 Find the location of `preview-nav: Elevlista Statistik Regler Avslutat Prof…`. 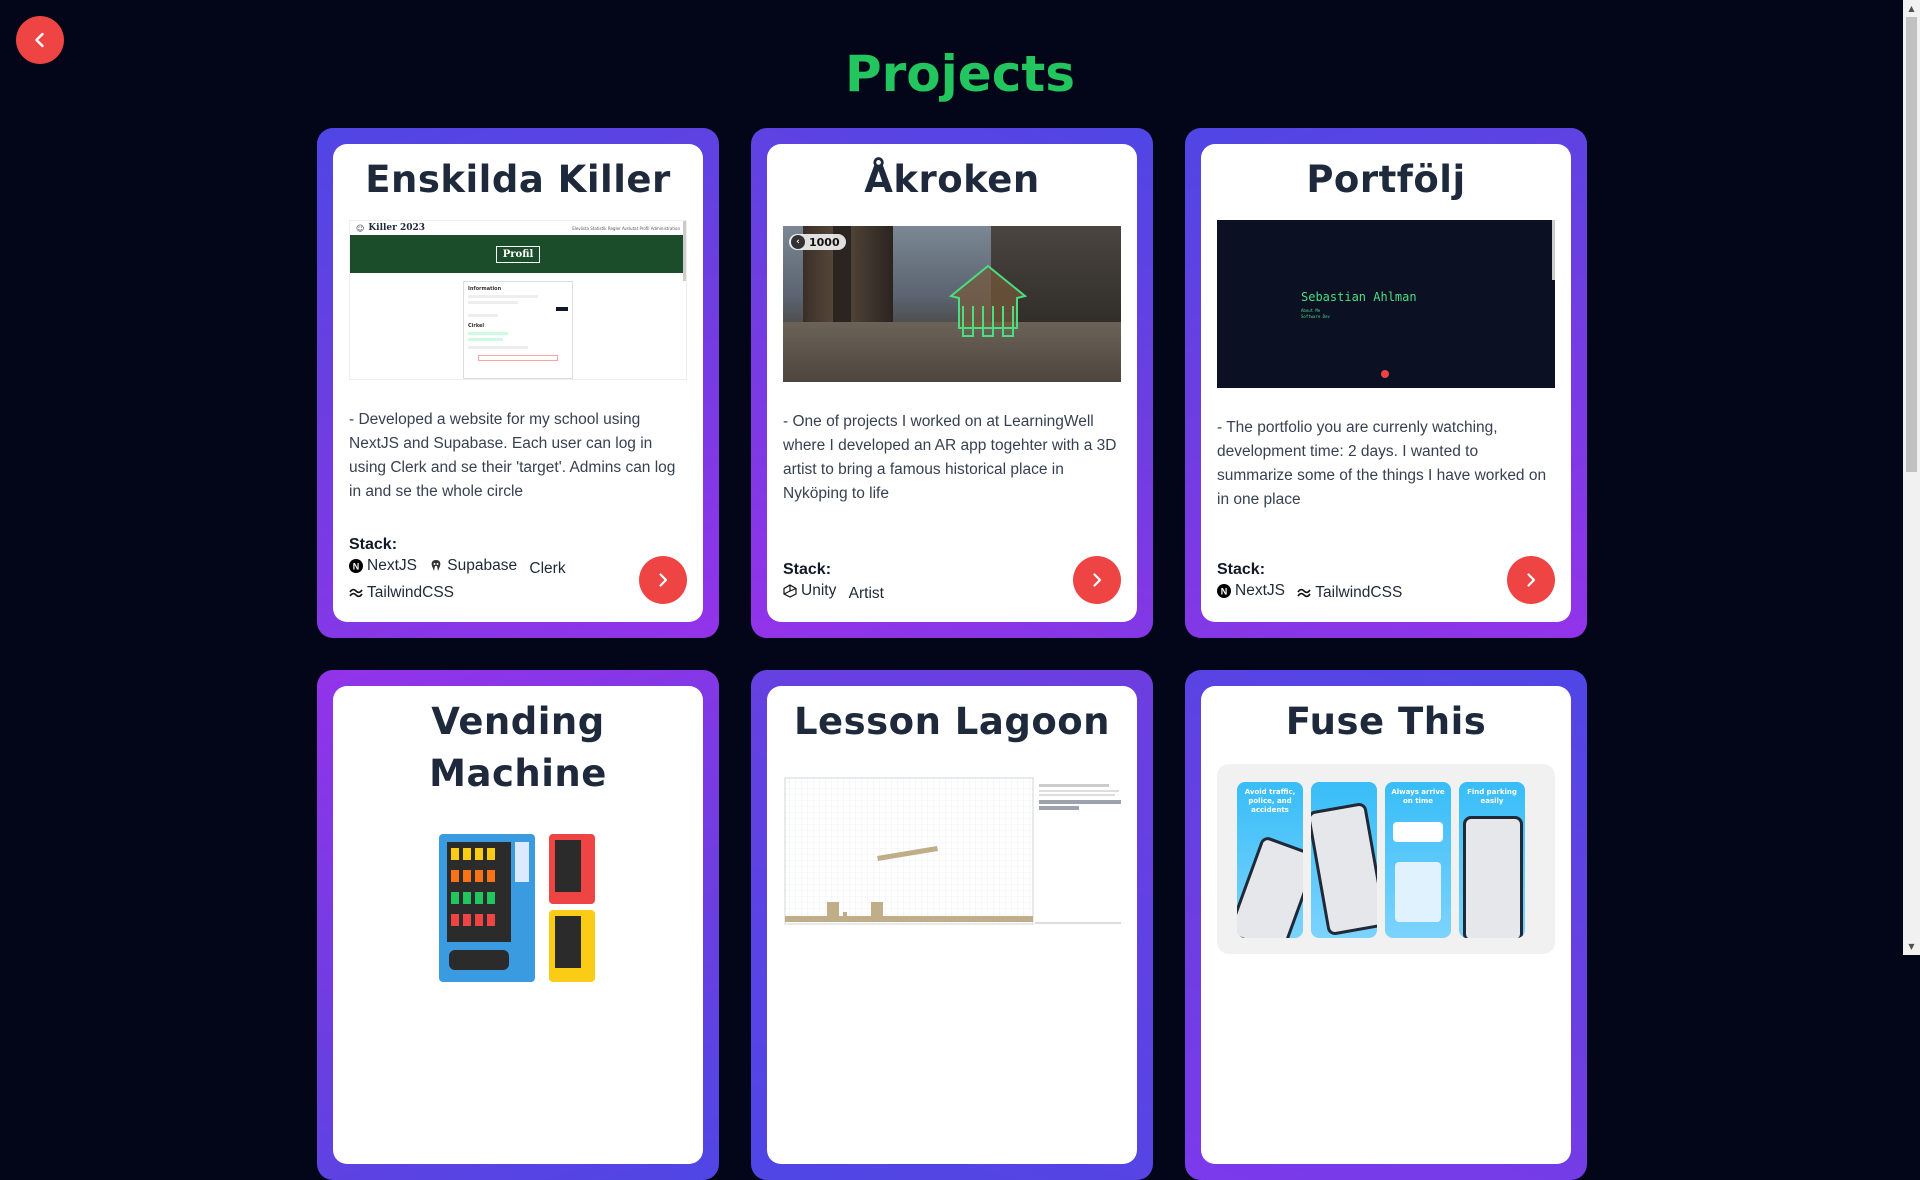

preview-nav: Elevlista Statistik Regler Avslutat Prof… is located at coordinates (626, 228).